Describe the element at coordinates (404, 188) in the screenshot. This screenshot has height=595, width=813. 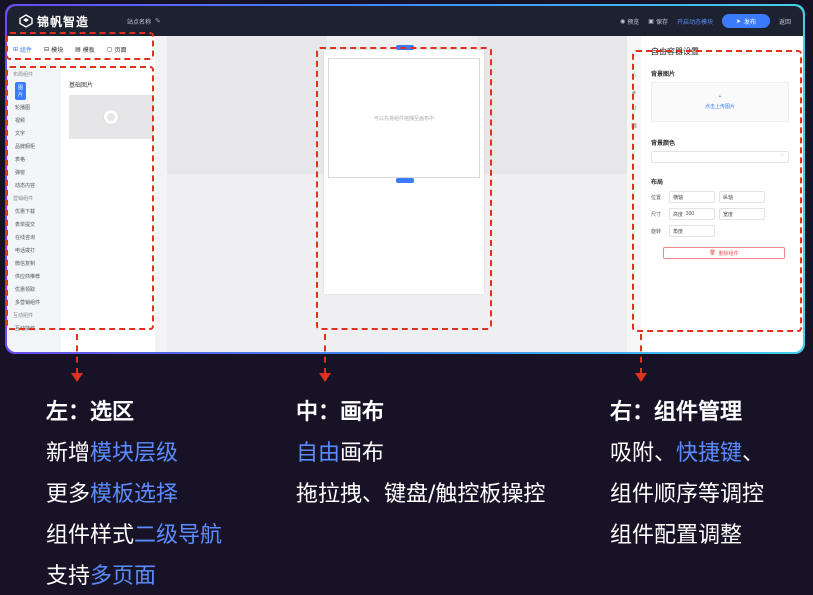
I see `annotation-box-middle` at that location.